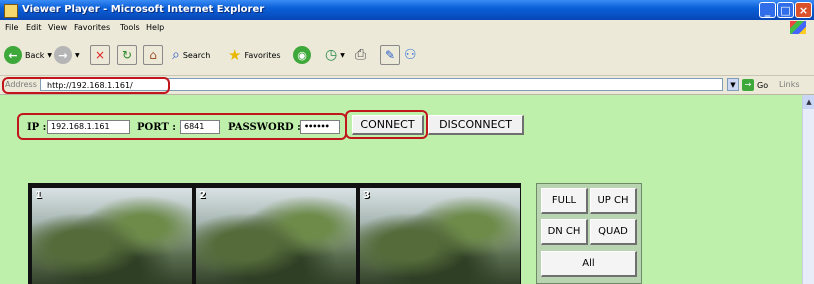 The width and height of the screenshot is (814, 284). What do you see at coordinates (589, 233) in the screenshot?
I see `channel-control-panel: FULL UP CH DN CH QUAD All` at bounding box center [589, 233].